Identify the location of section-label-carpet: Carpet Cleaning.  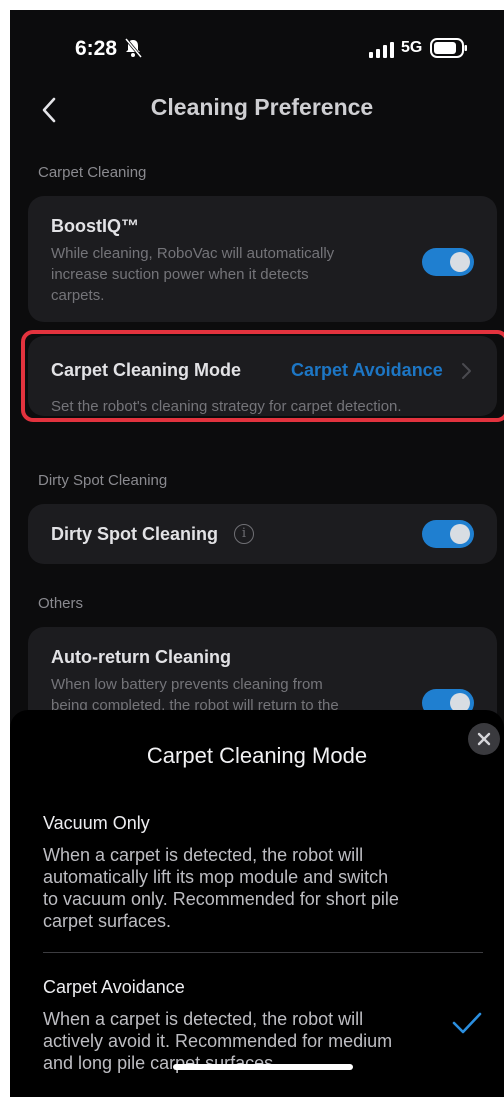
(92, 172).